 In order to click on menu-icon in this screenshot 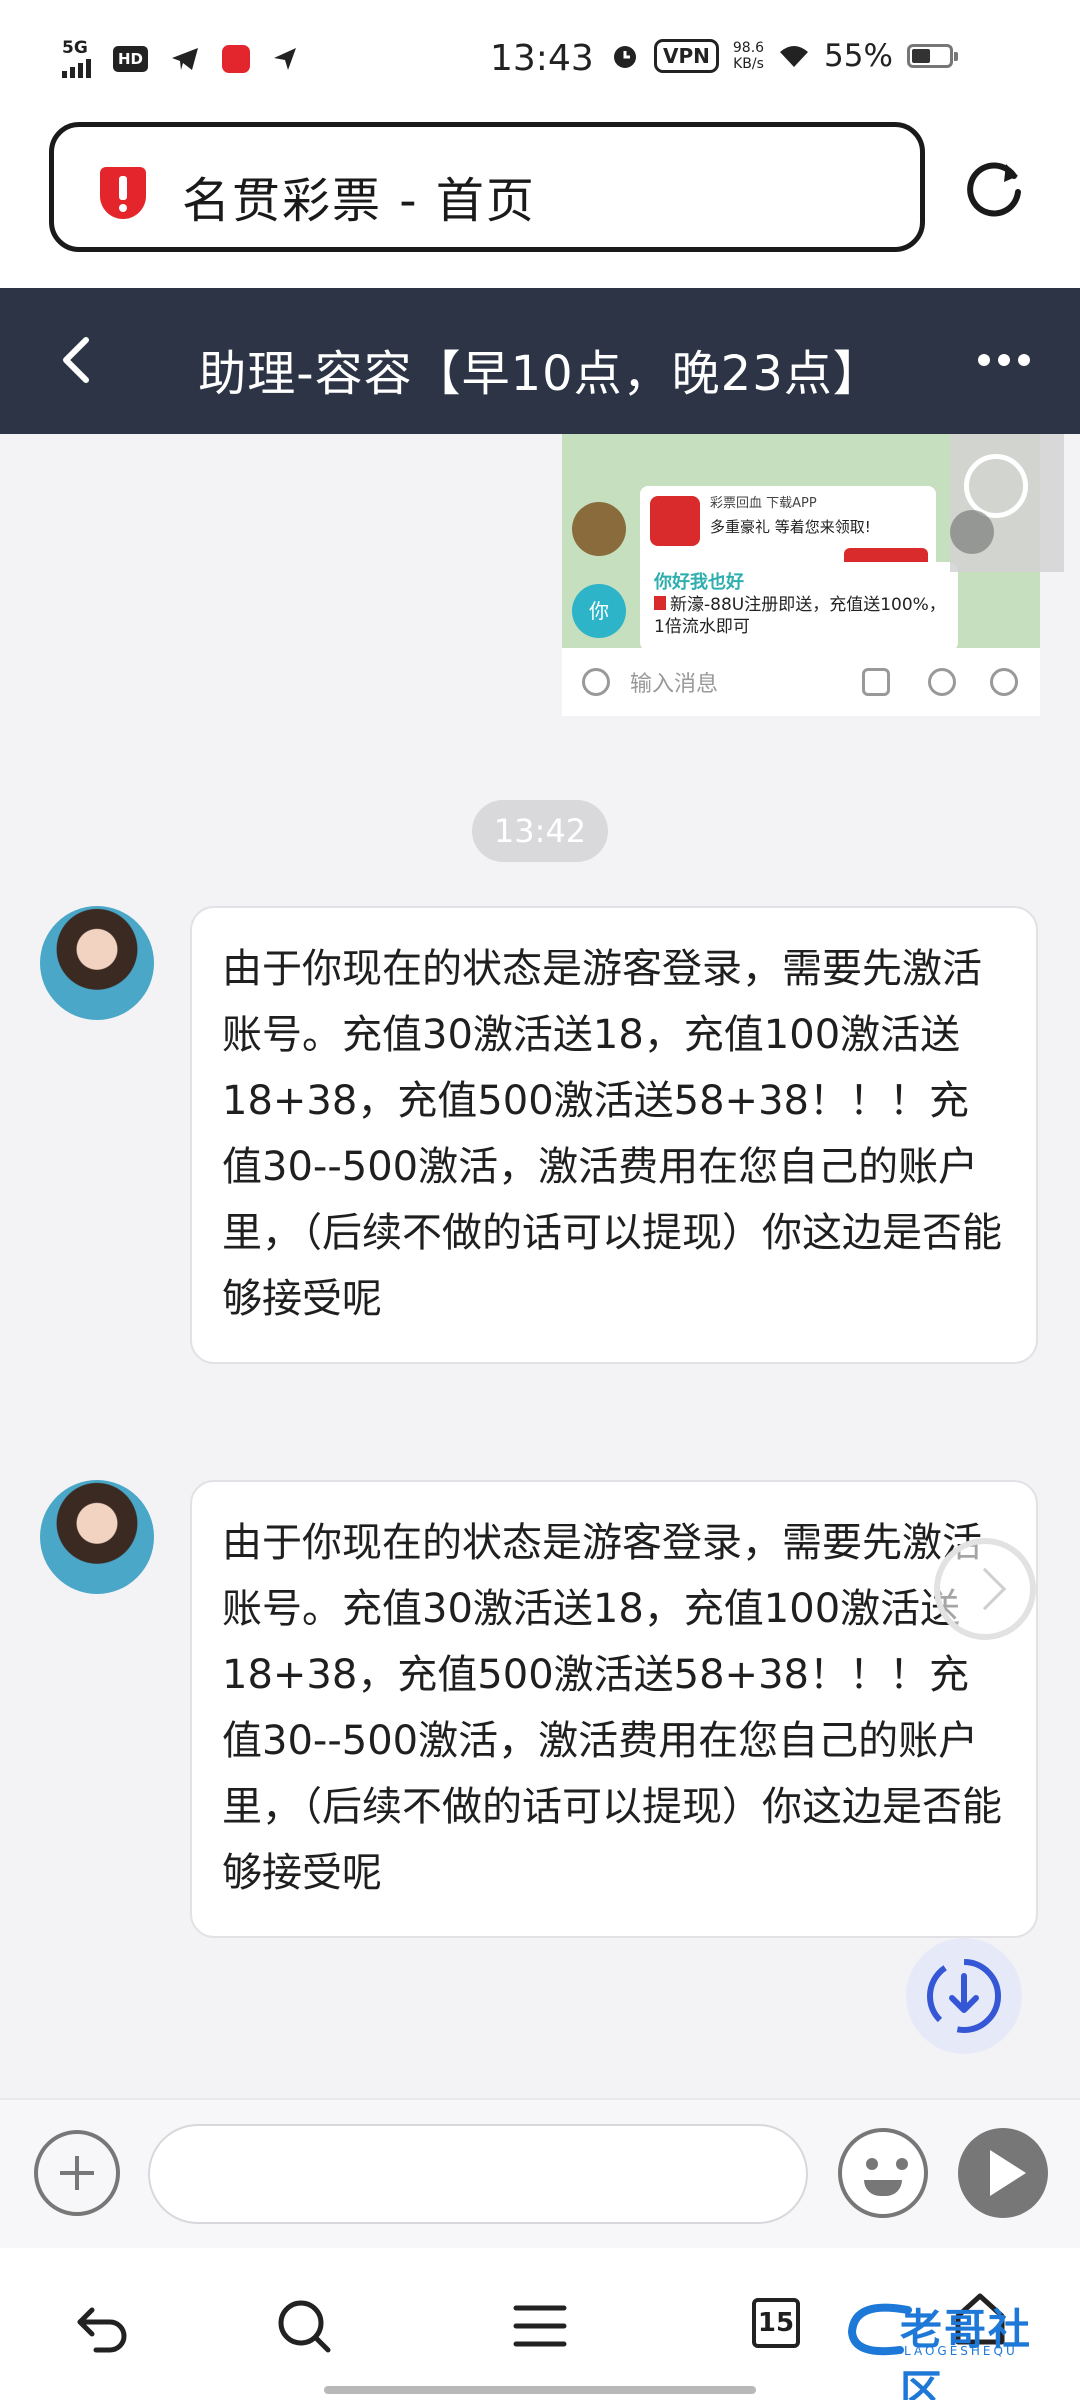, I will do `click(540, 2326)`.